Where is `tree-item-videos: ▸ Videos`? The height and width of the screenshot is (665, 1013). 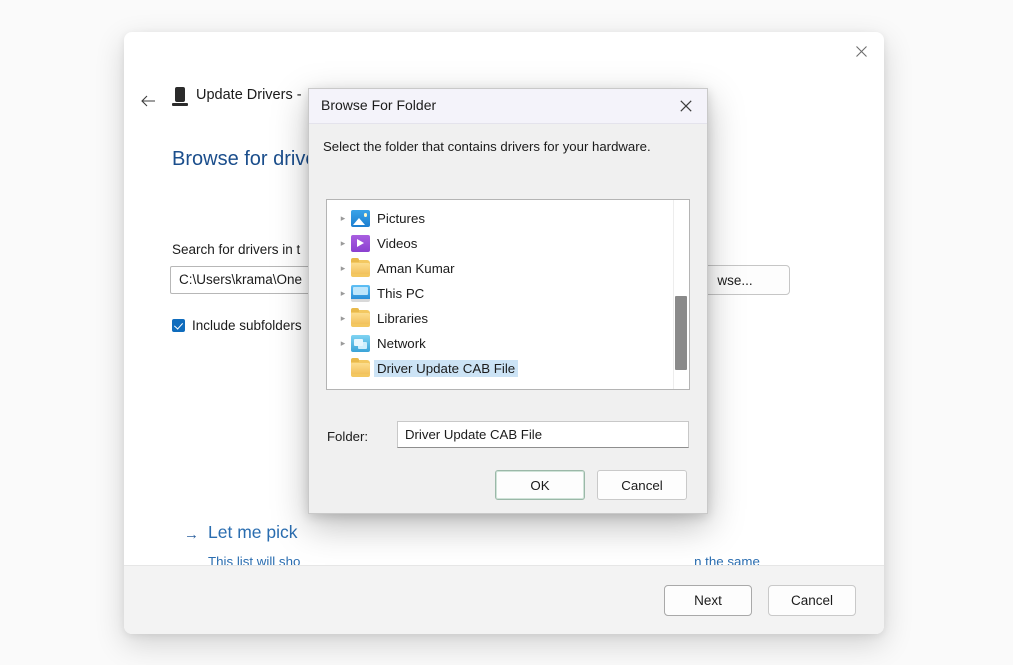 tree-item-videos: ▸ Videos is located at coordinates (508, 243).